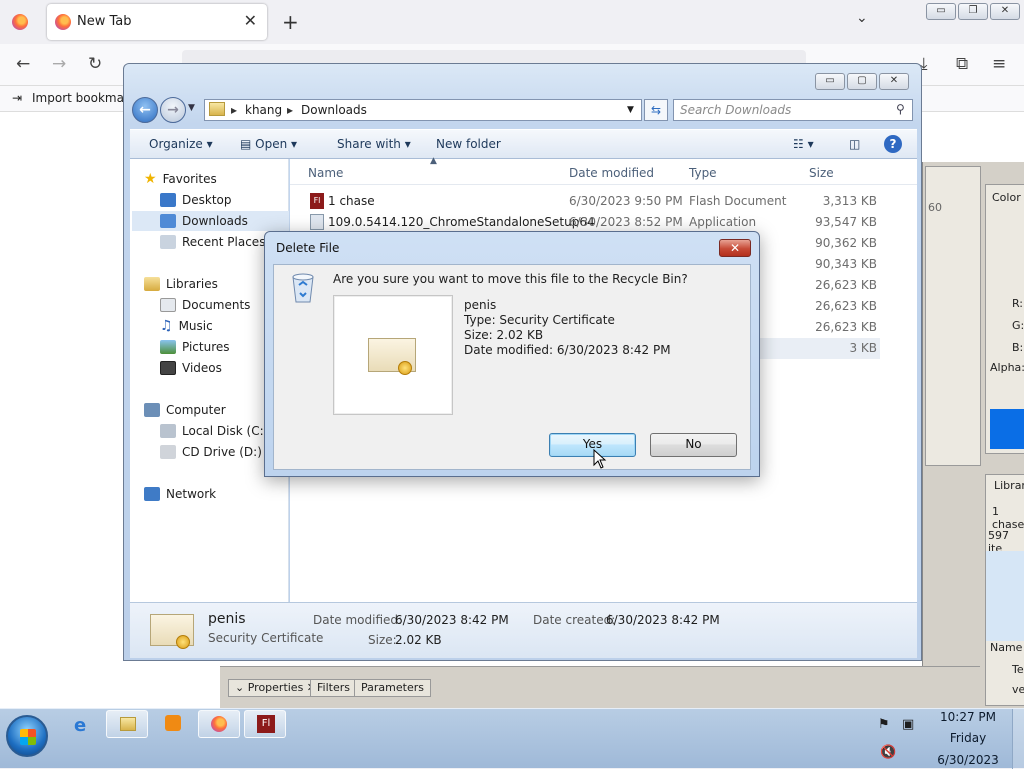 The height and width of the screenshot is (769, 1024). I want to click on taskbar-media-player, so click(173, 727).